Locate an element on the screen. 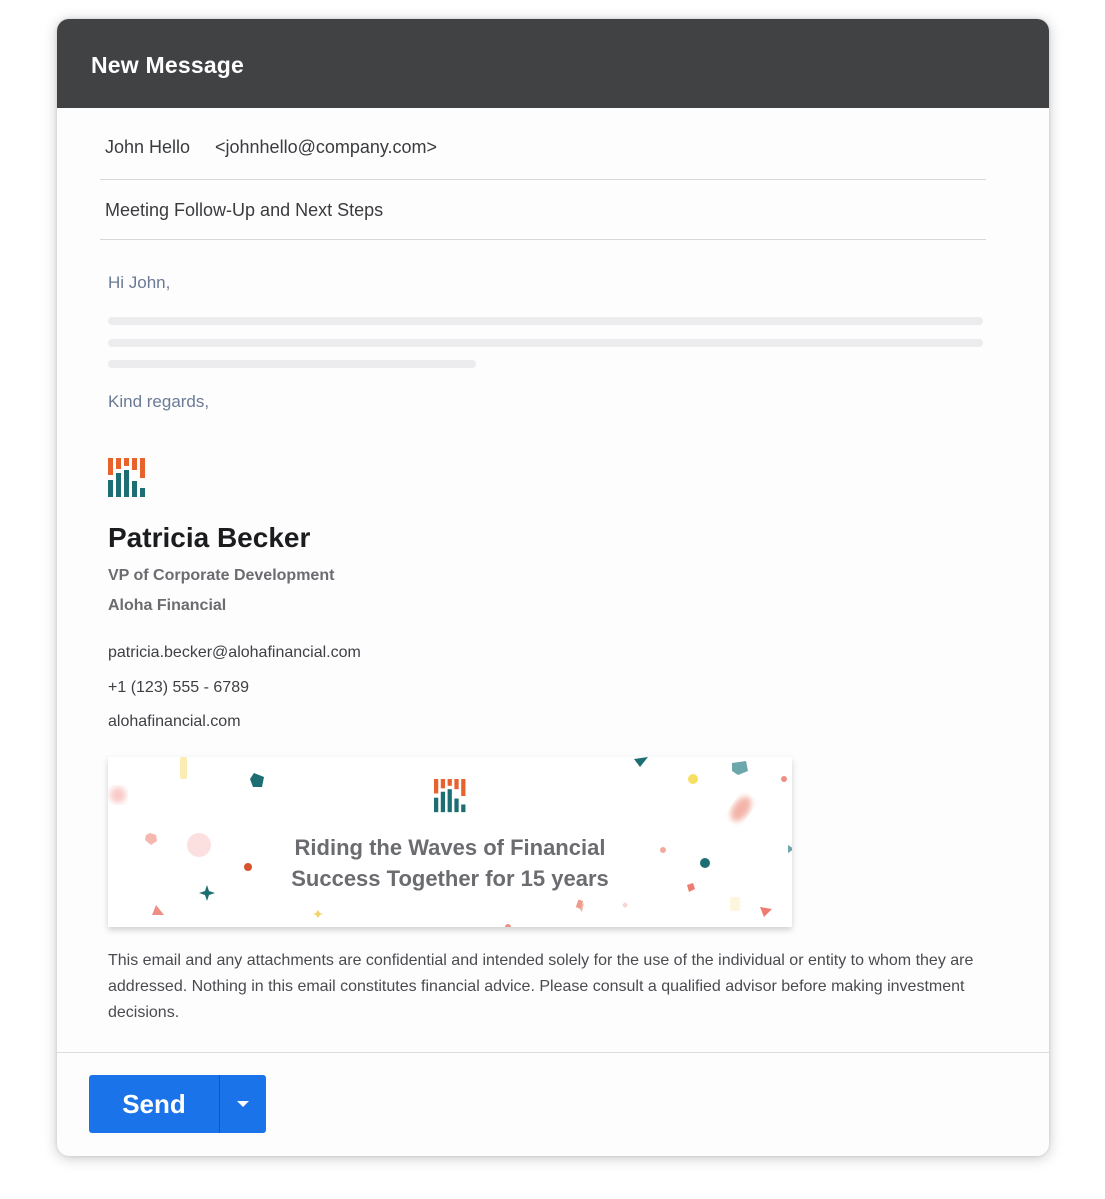  to-field: John Hello <johnhello@company.com> is located at coordinates (543, 144).